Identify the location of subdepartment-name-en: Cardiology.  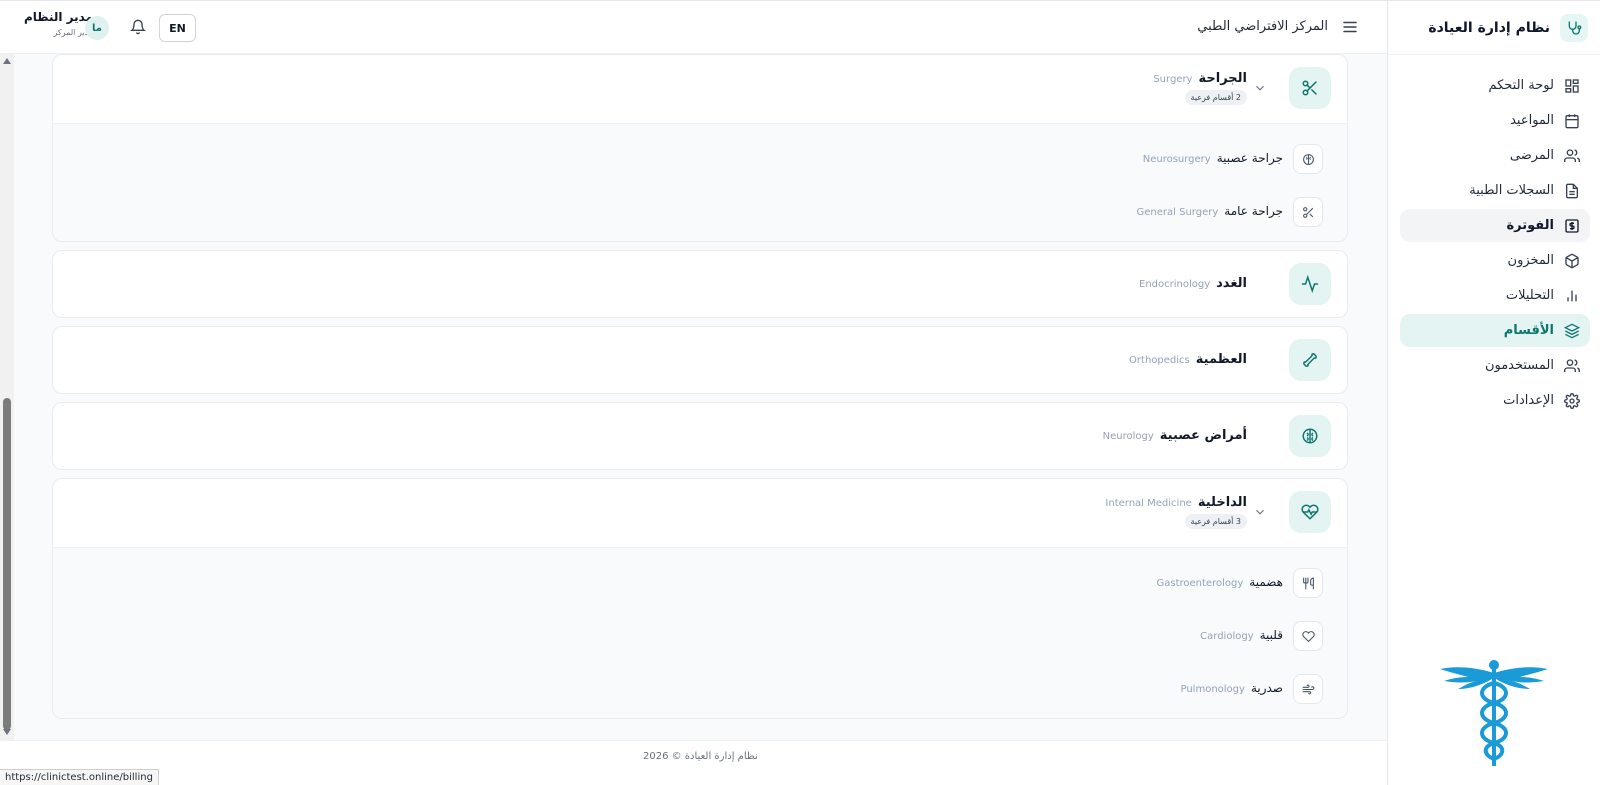
(1227, 636).